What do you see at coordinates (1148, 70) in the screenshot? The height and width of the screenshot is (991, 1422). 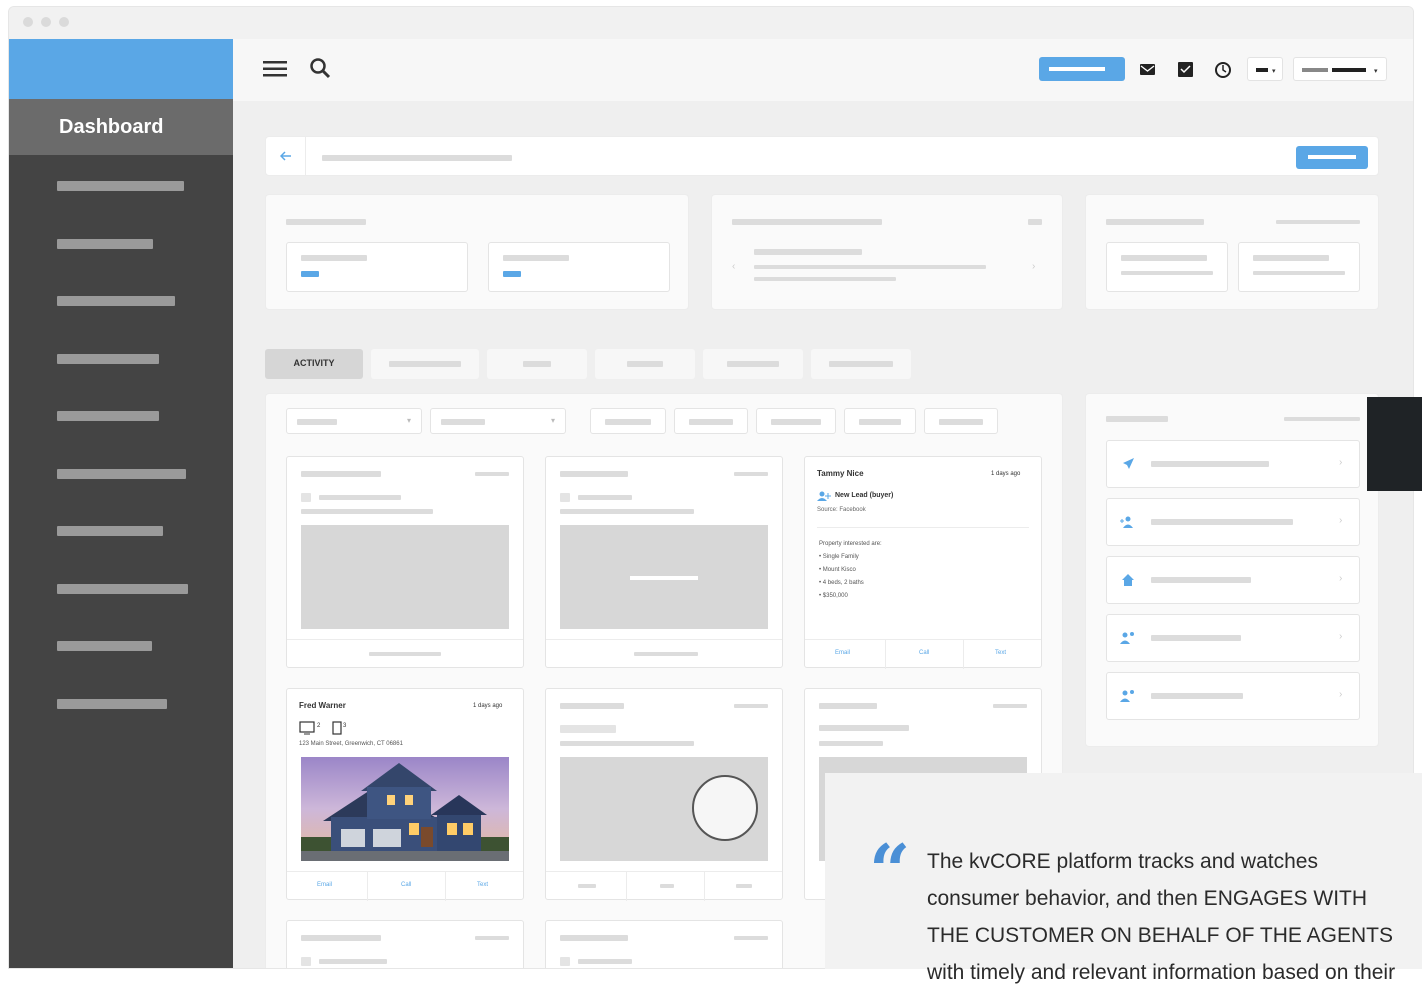 I see `mail-icon` at bounding box center [1148, 70].